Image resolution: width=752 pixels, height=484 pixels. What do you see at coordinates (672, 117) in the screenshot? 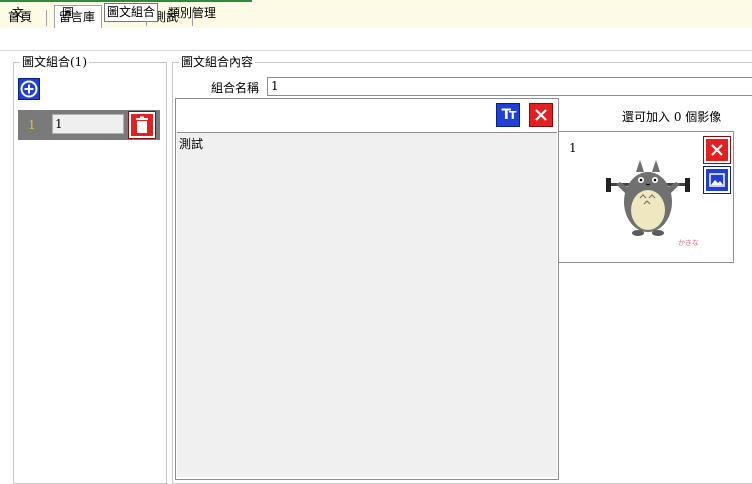
I see `image-capacity-text: 還可加入 0 個影像` at bounding box center [672, 117].